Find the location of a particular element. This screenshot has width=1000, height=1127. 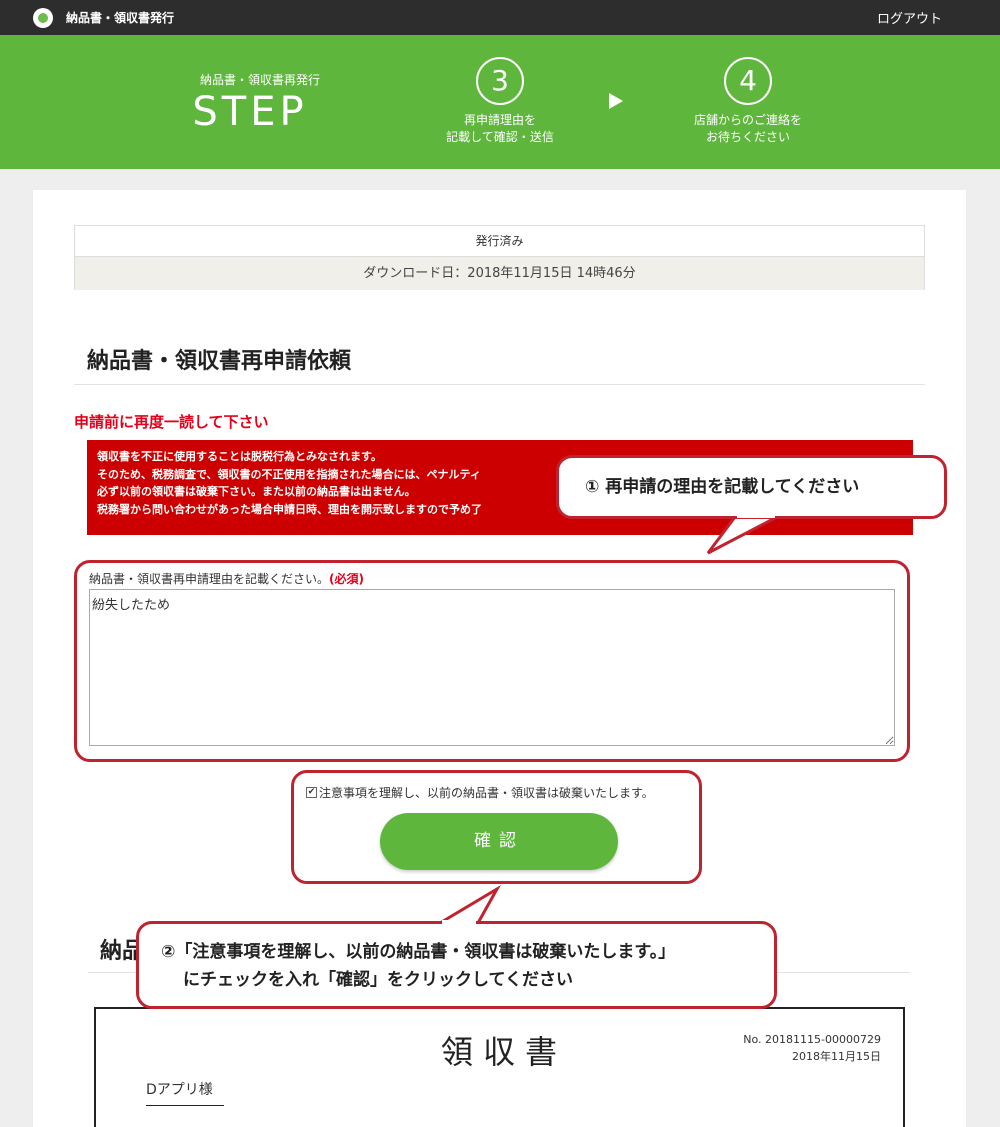

step-title: STEP is located at coordinates (250, 112).